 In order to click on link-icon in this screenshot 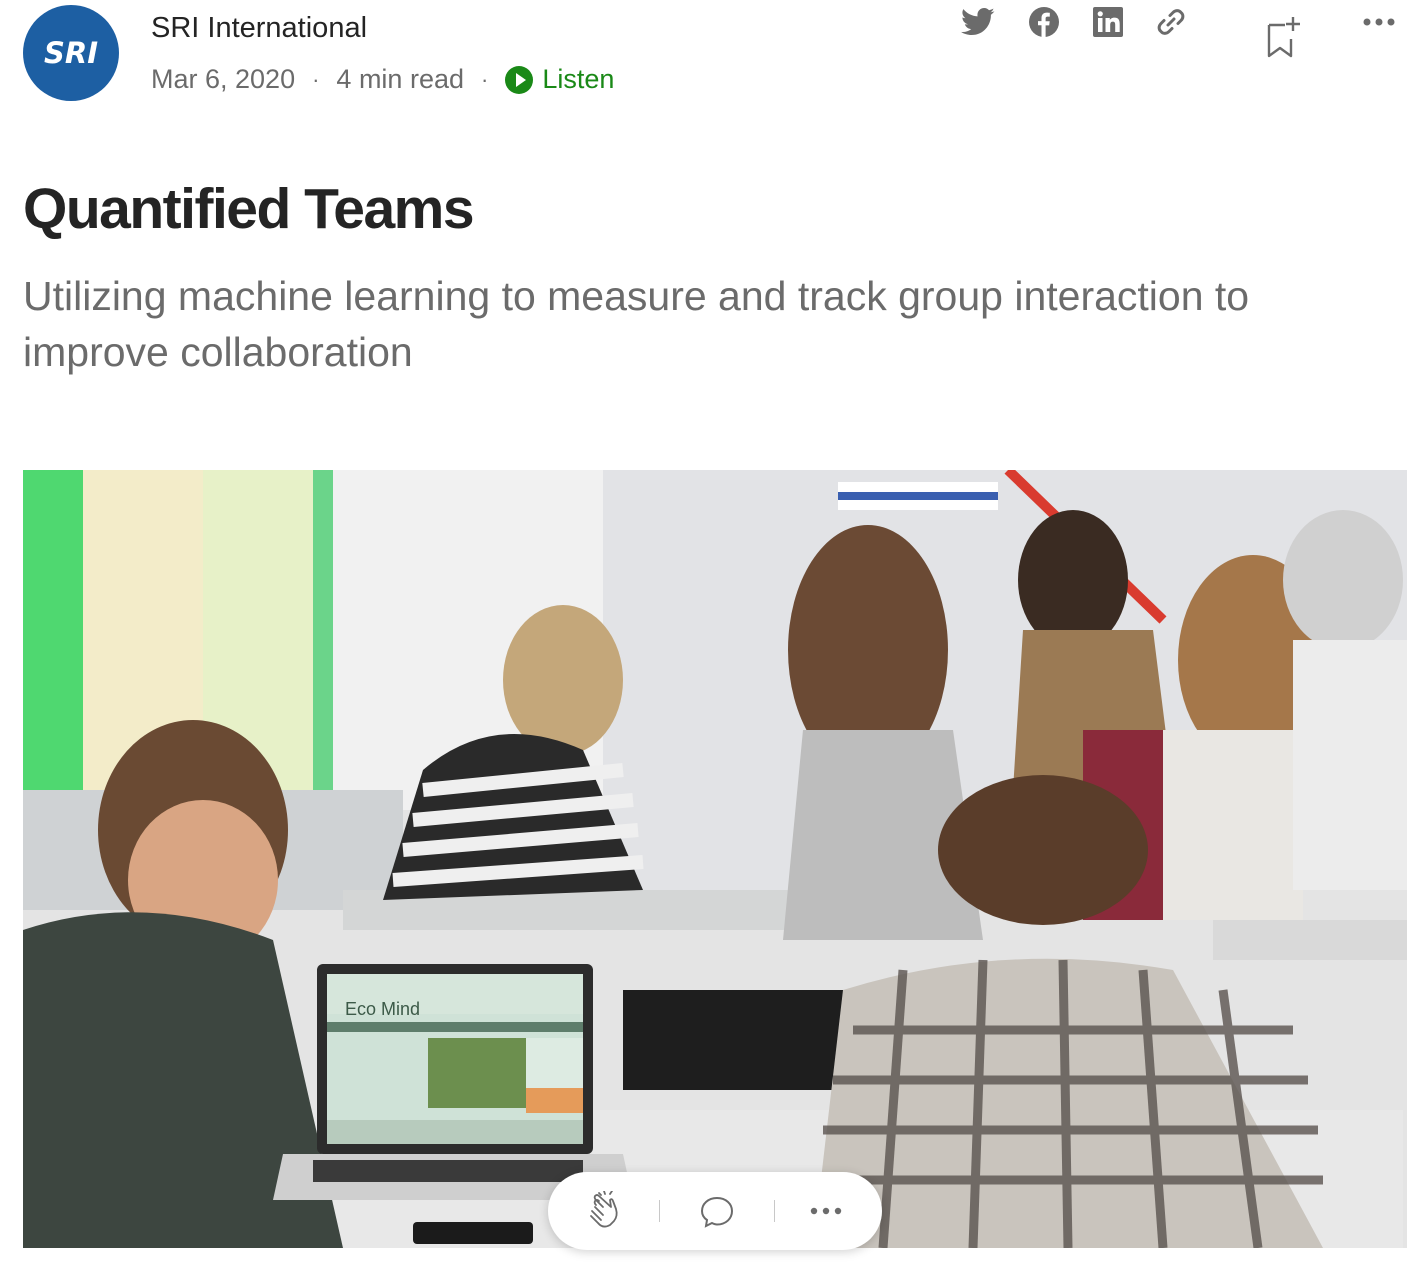, I will do `click(1171, 22)`.